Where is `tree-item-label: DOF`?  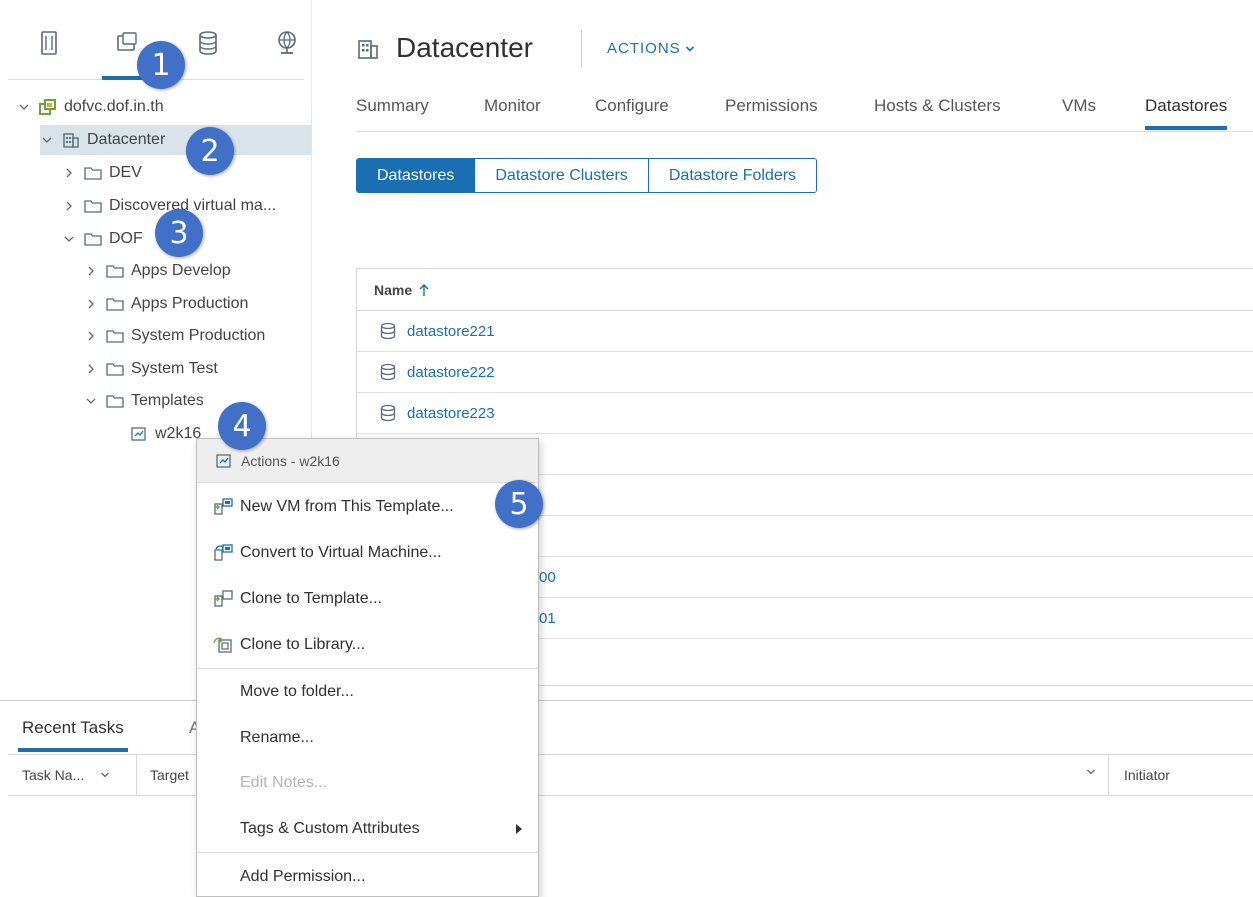
tree-item-label: DOF is located at coordinates (126, 238).